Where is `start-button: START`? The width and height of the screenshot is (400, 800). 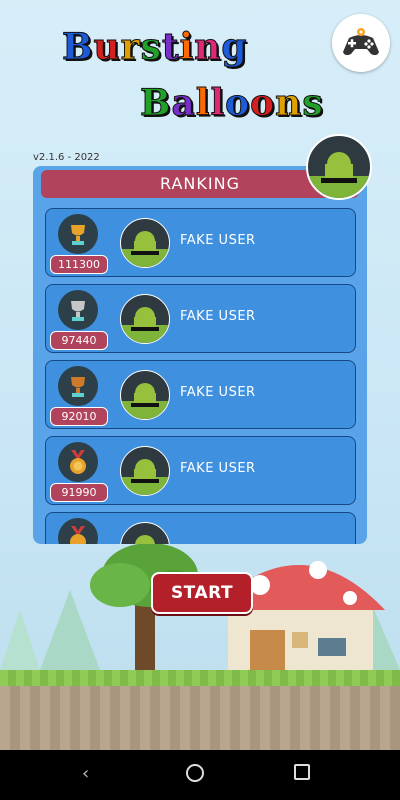
start-button: START is located at coordinates (202, 593).